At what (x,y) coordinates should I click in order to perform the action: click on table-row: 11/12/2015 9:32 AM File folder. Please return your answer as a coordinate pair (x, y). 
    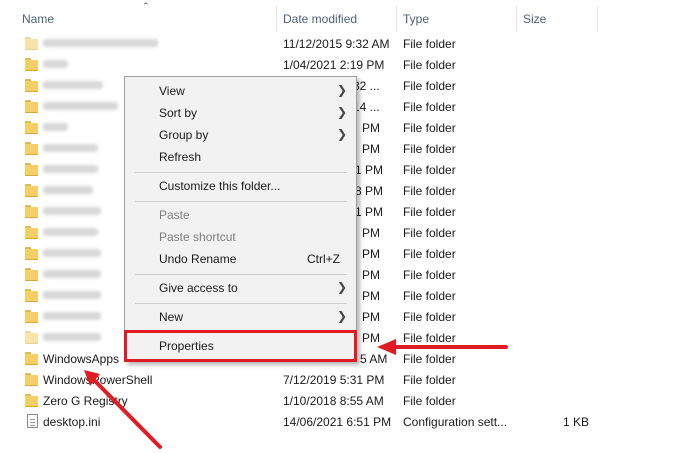
    Looking at the image, I should click on (300, 44).